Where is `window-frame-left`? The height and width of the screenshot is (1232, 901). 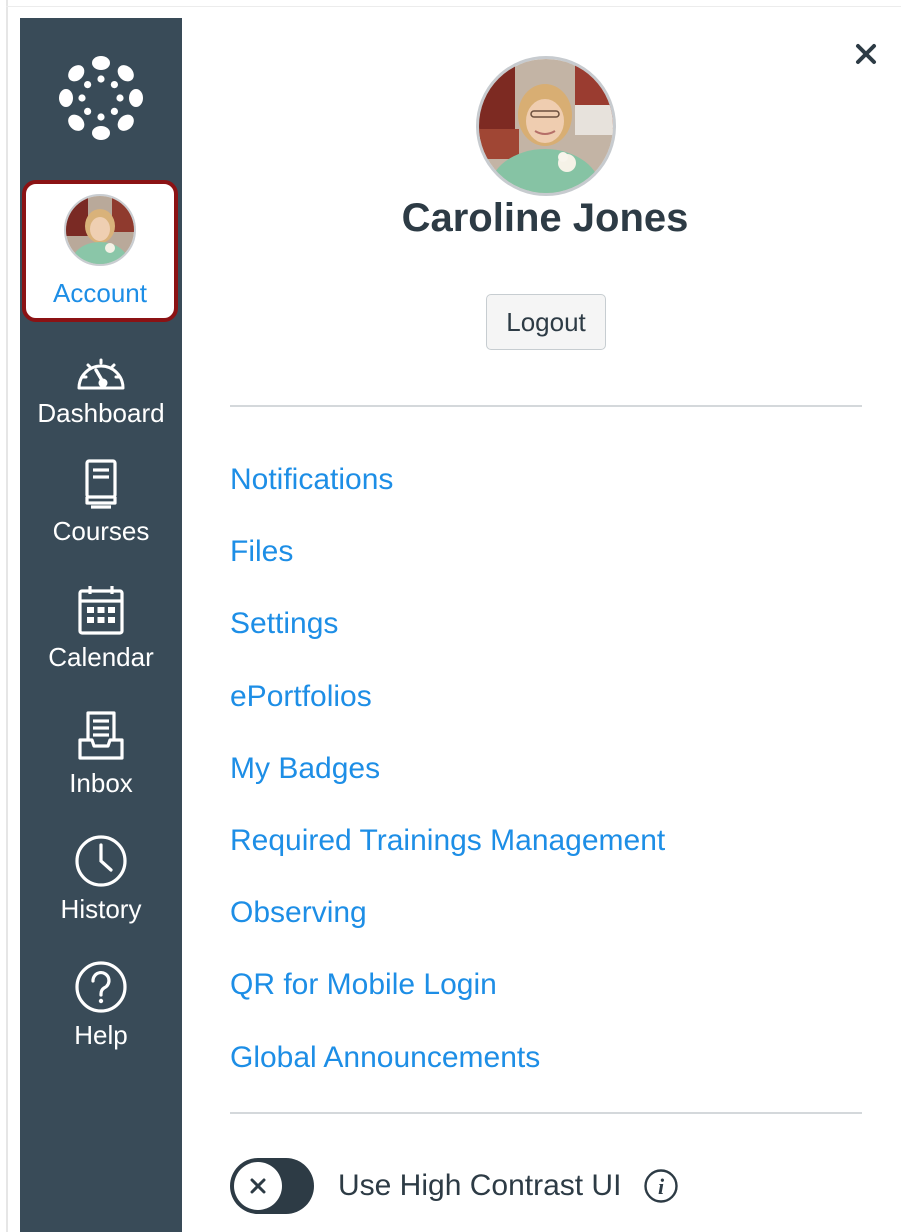 window-frame-left is located at coordinates (7, 616).